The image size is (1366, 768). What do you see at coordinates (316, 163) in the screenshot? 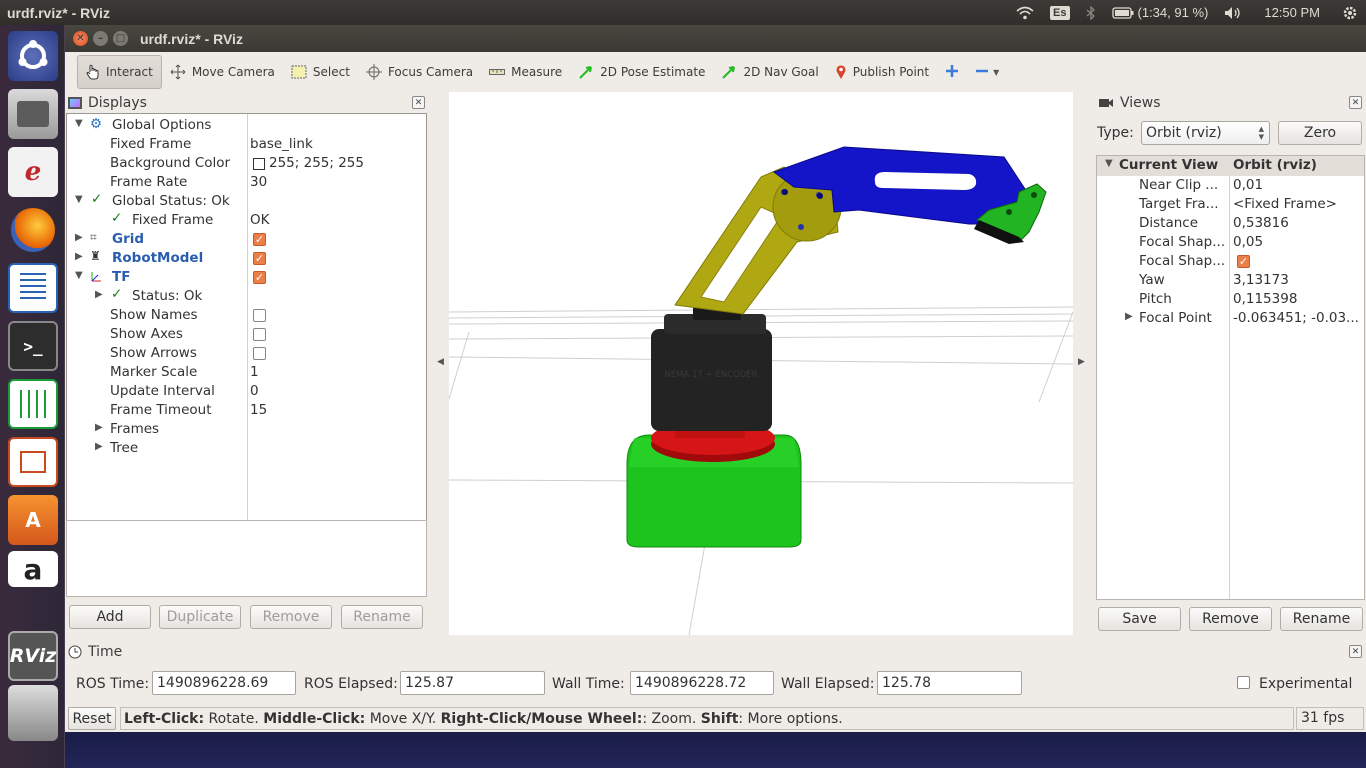
I see `background-color-value: 255; 255; 255` at bounding box center [316, 163].